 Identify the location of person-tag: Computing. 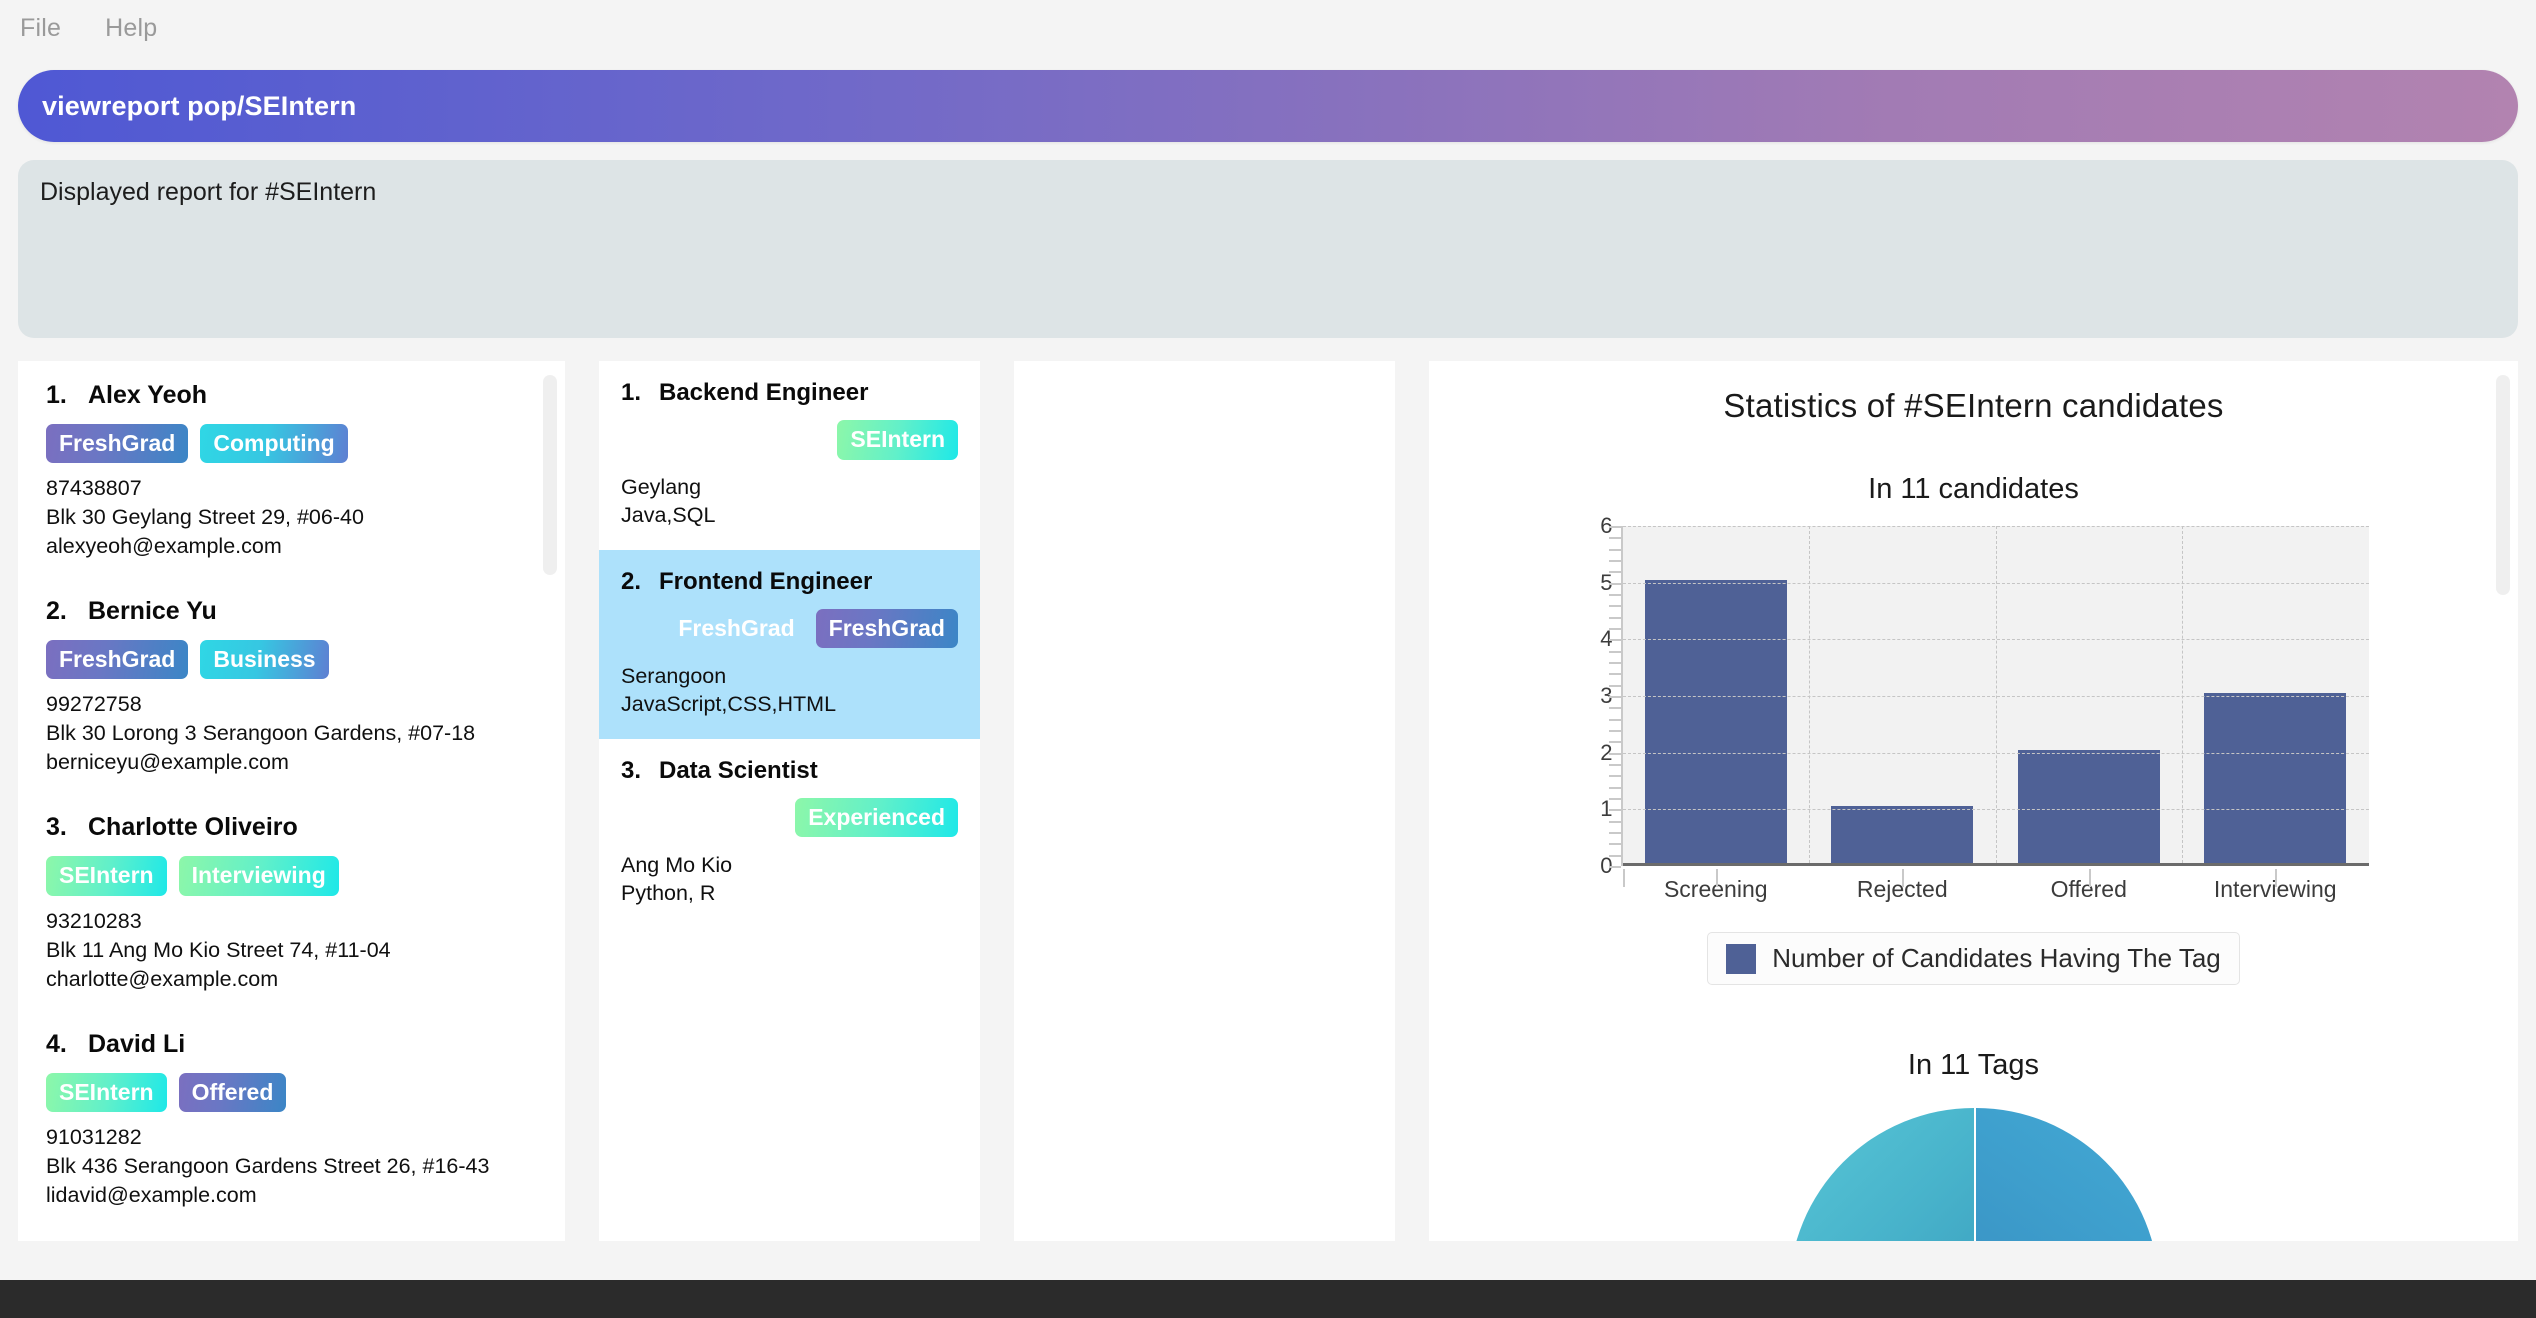
(274, 444).